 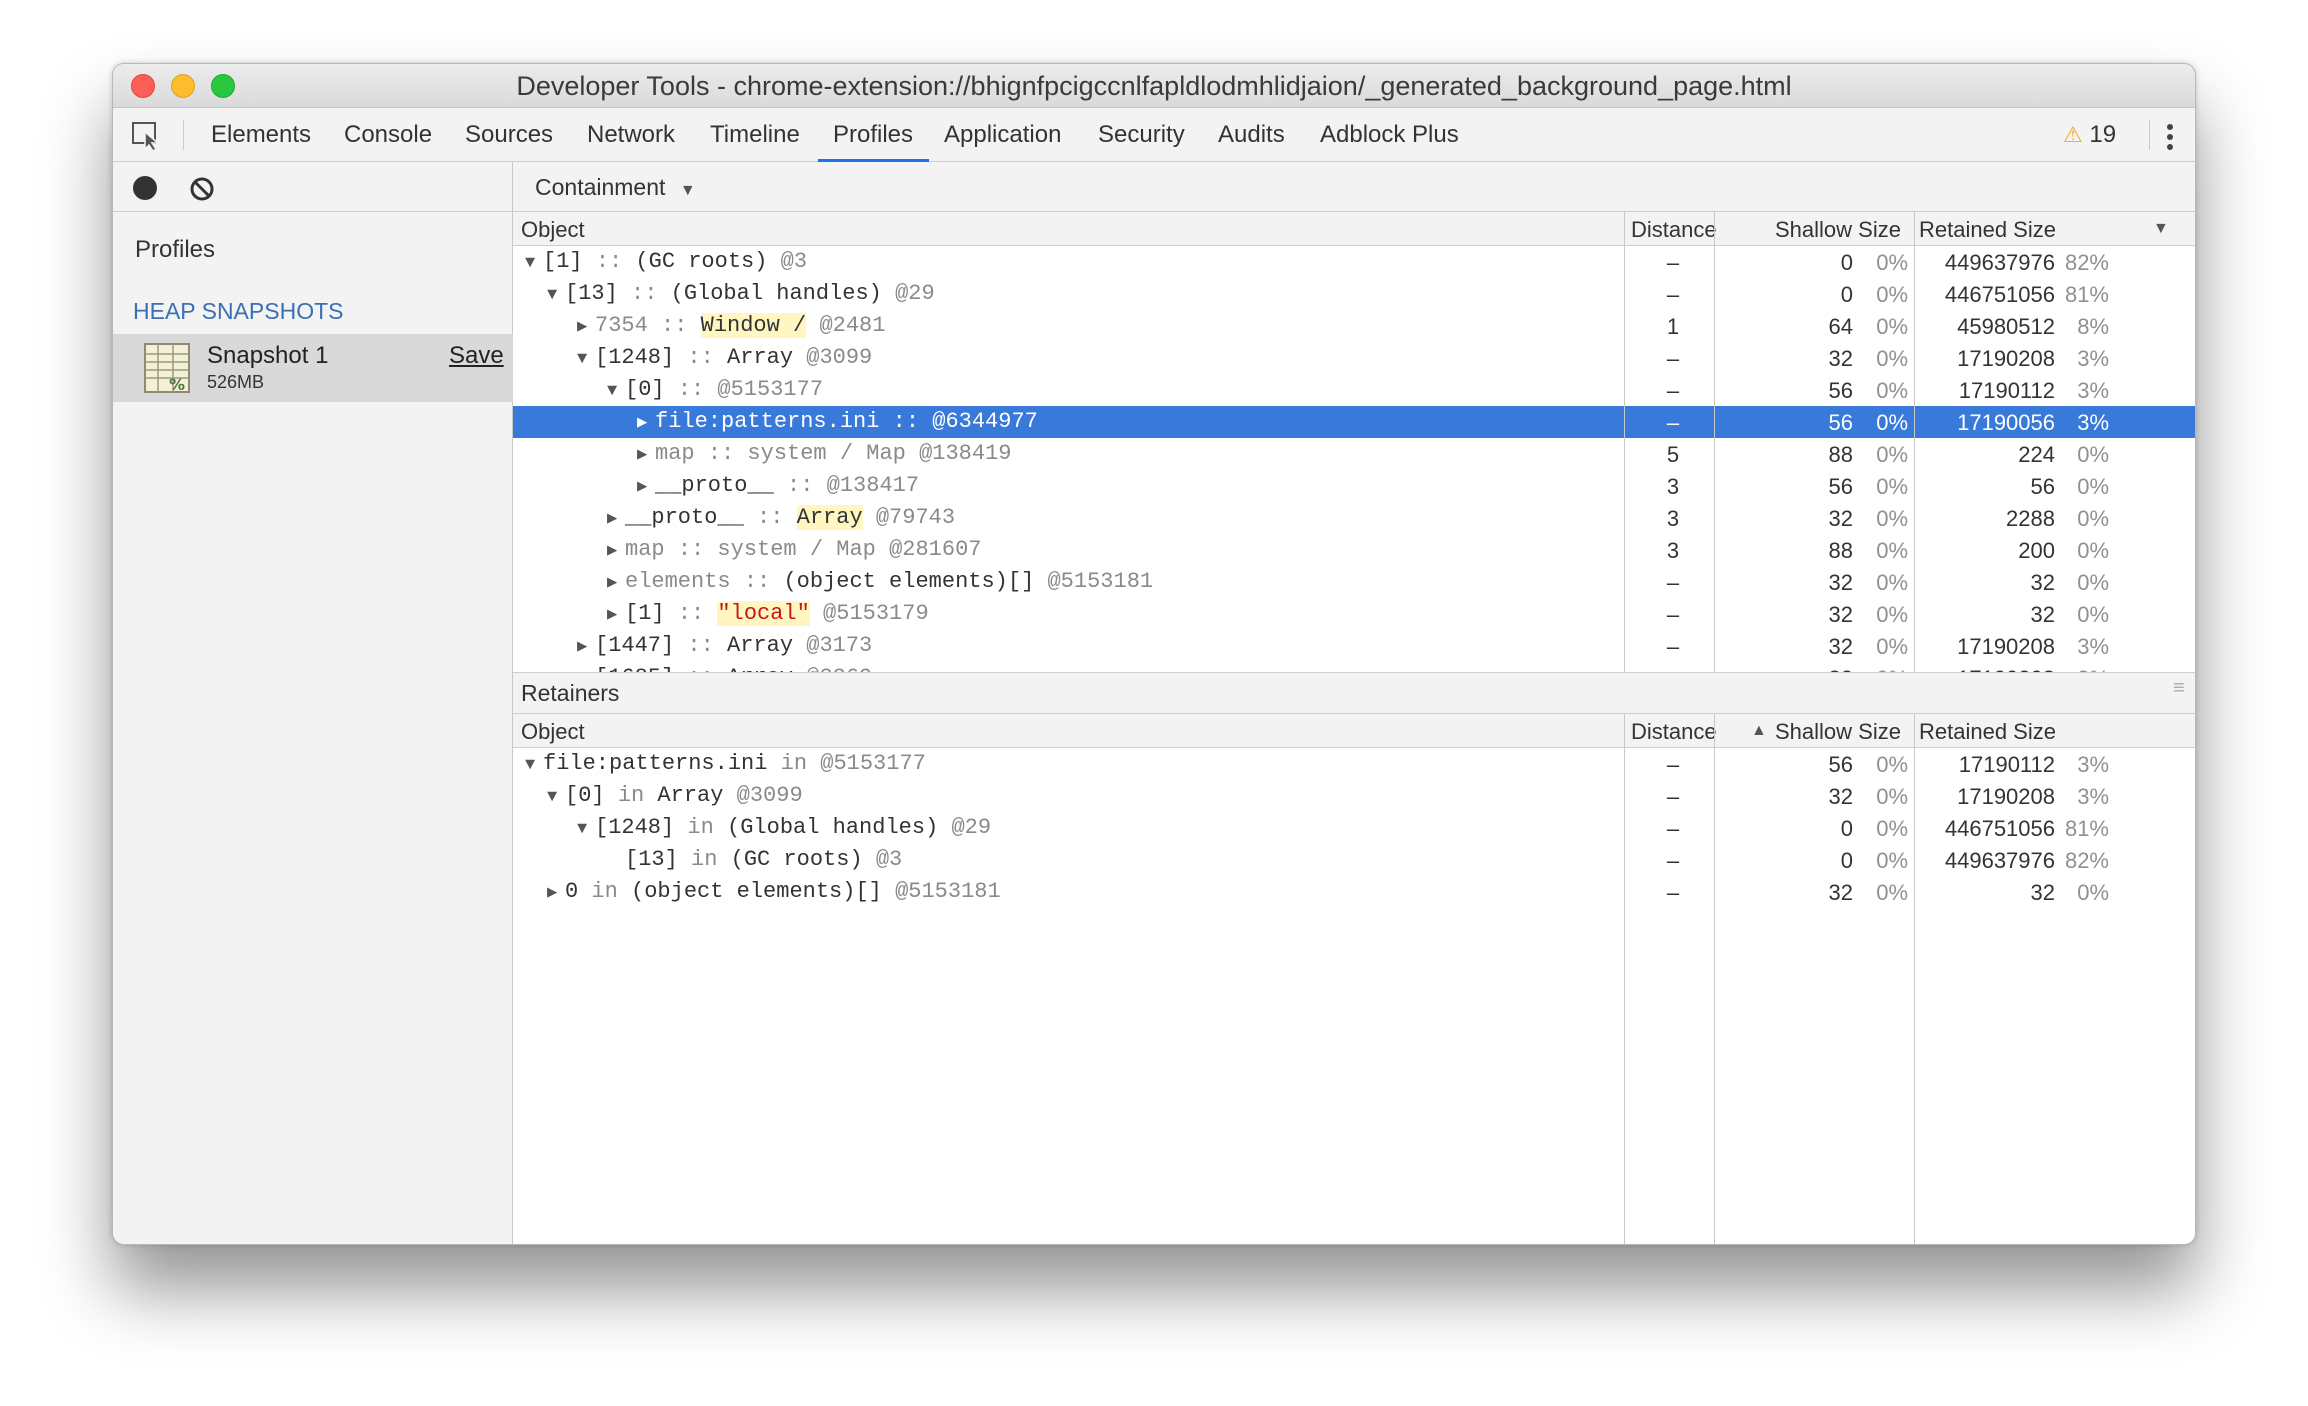 What do you see at coordinates (1354, 390) in the screenshot?
I see `table-row: ▼ [0] :: @5153177 – 56 0% 17190112 3%` at bounding box center [1354, 390].